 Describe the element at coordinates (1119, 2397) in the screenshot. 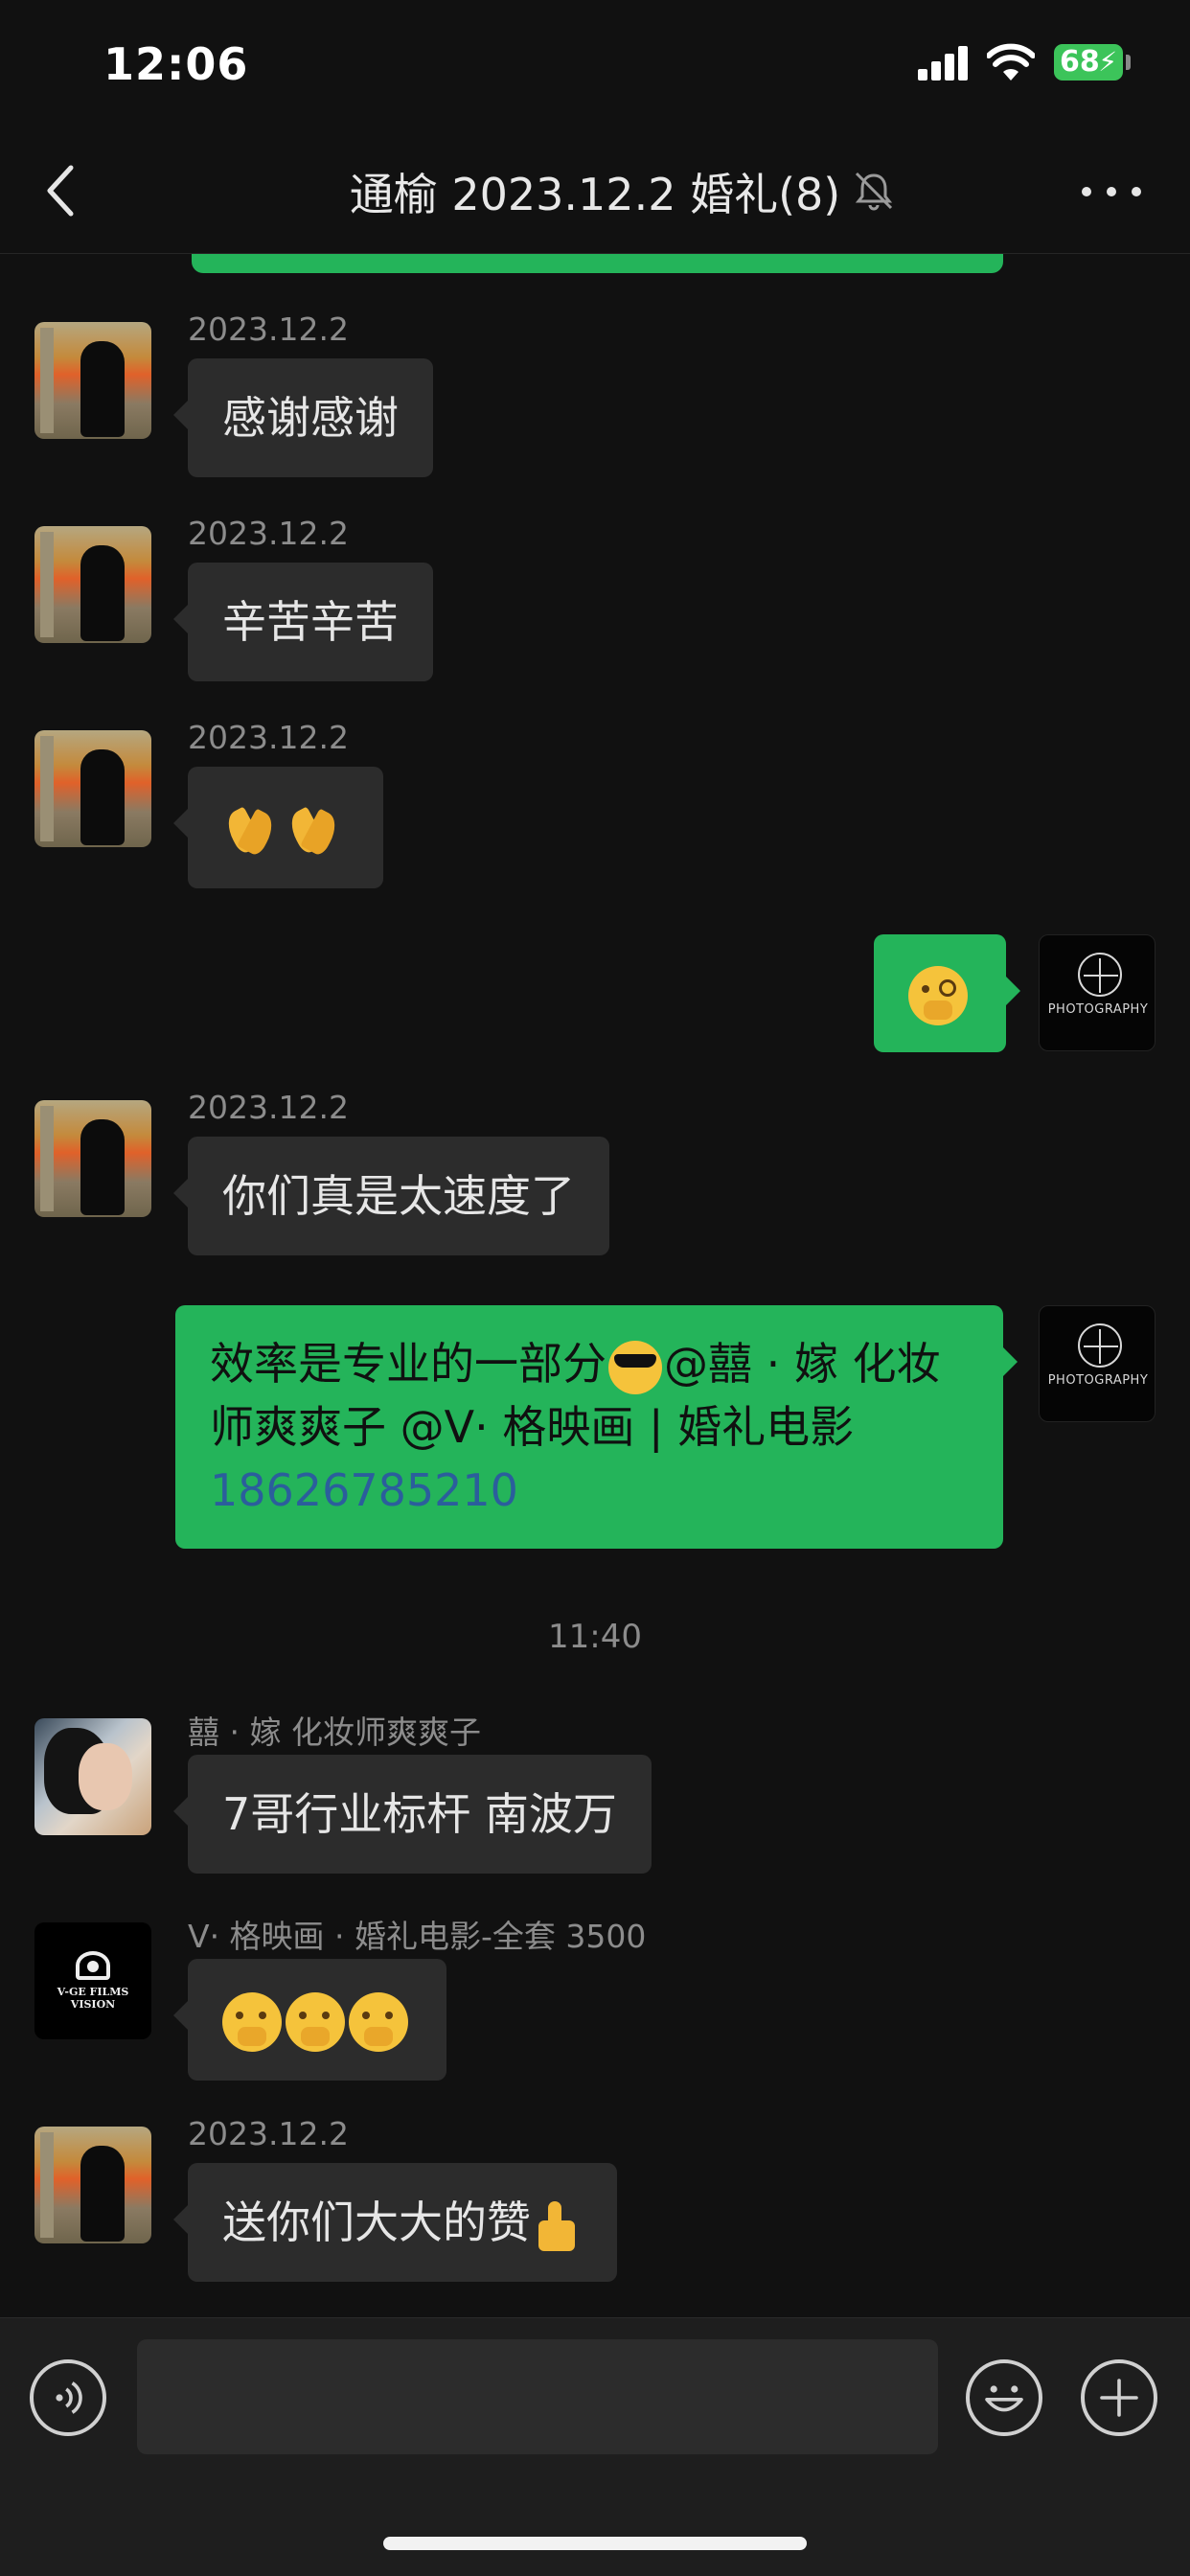

I see `plus-button` at that location.